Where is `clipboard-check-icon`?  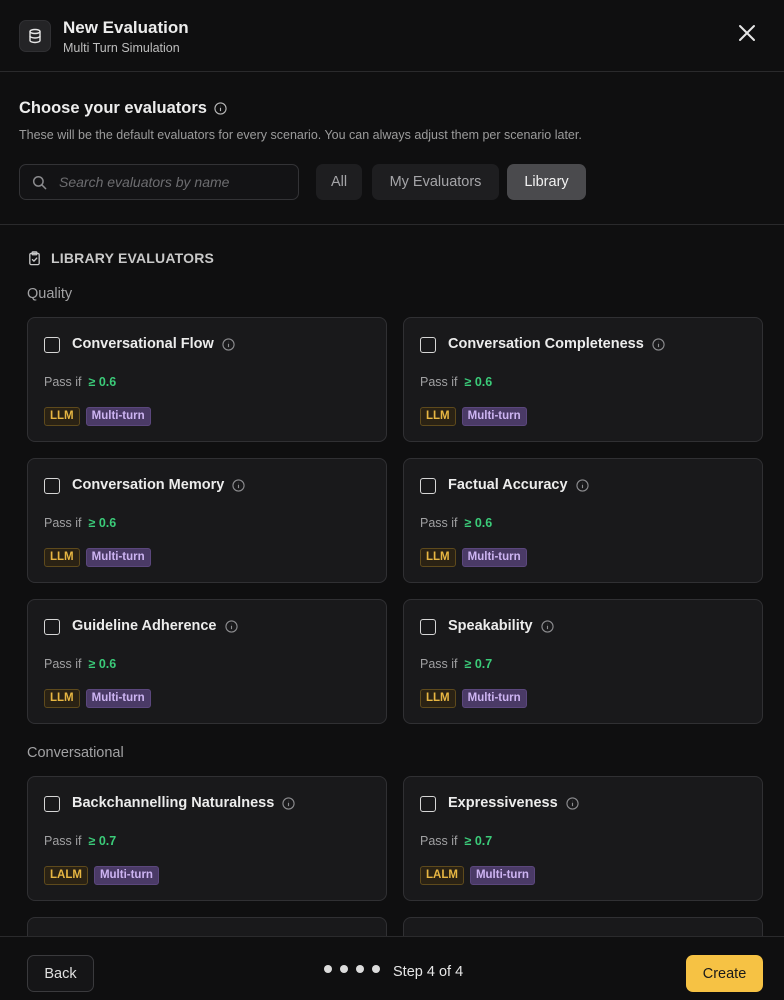
clipboard-check-icon is located at coordinates (34, 257).